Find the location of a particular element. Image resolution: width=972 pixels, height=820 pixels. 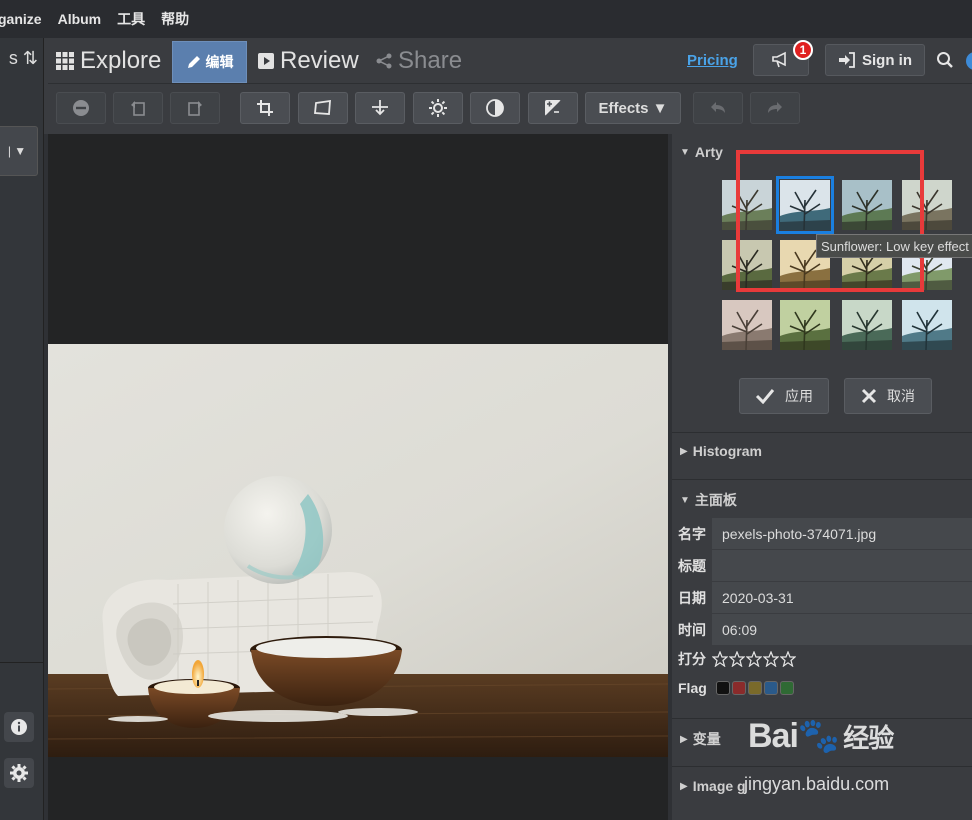

main-panel-title: 主面板 is located at coordinates (715, 500).